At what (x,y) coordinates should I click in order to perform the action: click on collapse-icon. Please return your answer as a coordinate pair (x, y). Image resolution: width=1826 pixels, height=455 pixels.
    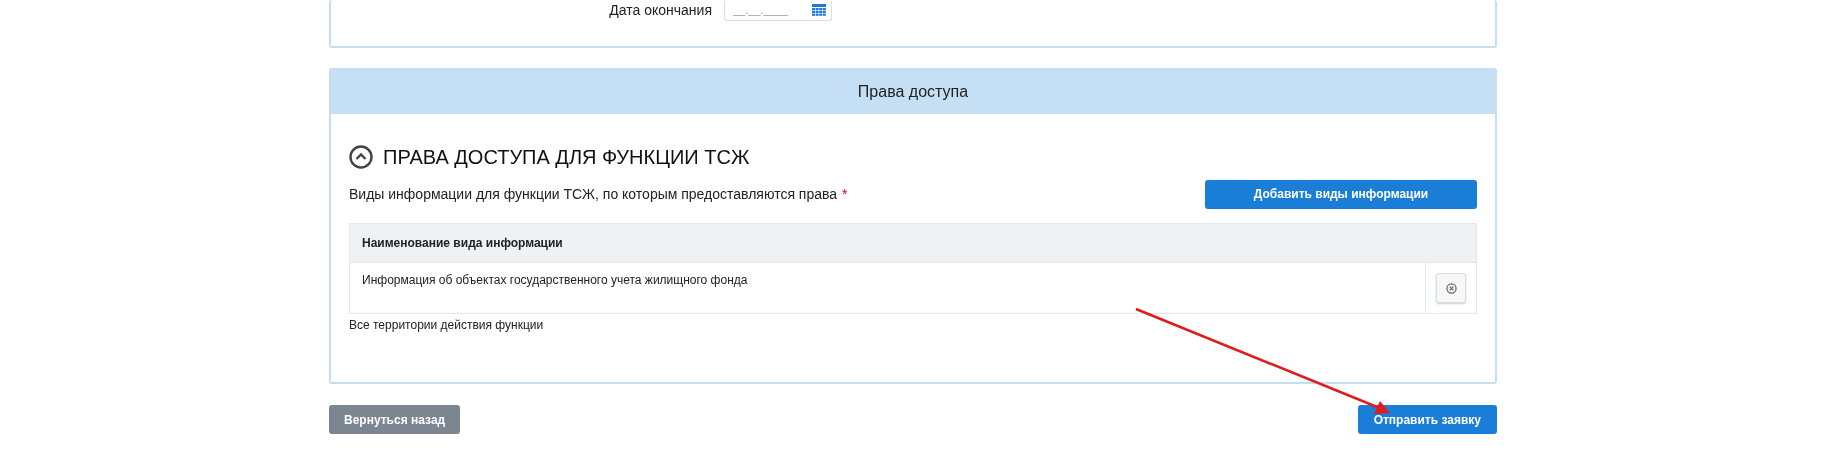
    Looking at the image, I should click on (361, 157).